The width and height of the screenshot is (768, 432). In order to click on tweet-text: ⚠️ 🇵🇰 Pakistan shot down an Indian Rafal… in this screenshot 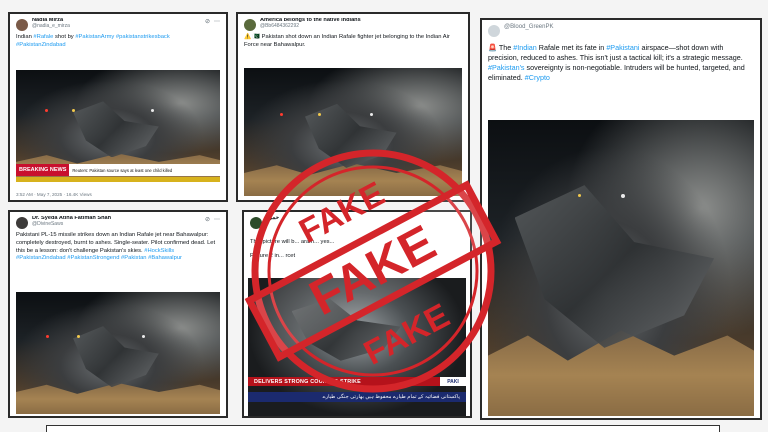, I will do `click(347, 41)`.